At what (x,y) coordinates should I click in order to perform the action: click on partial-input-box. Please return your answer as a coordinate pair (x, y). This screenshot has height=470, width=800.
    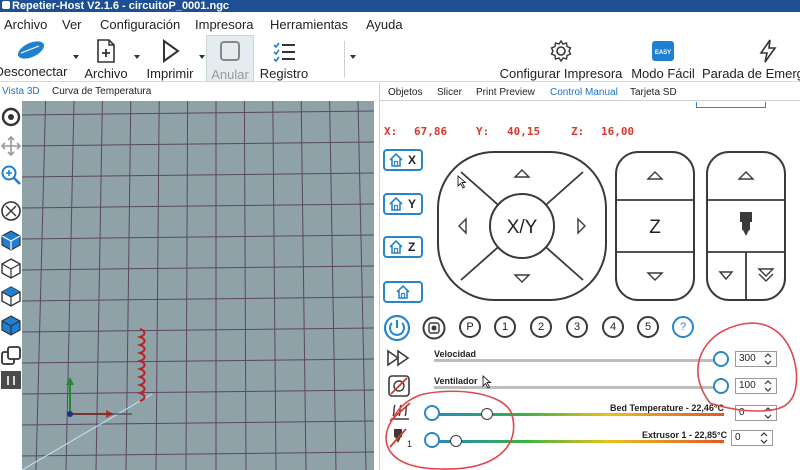
    Looking at the image, I should click on (731, 105).